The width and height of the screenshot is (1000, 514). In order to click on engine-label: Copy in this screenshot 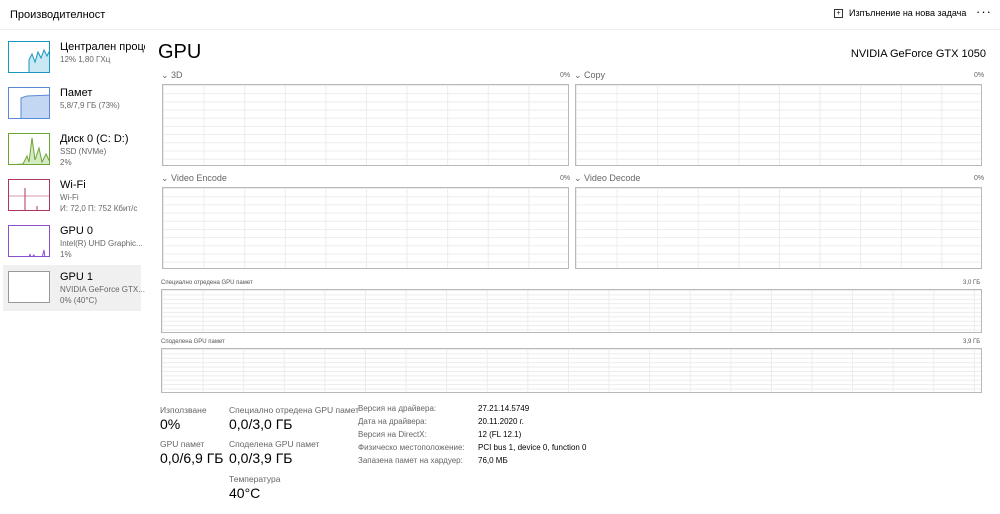, I will do `click(595, 75)`.